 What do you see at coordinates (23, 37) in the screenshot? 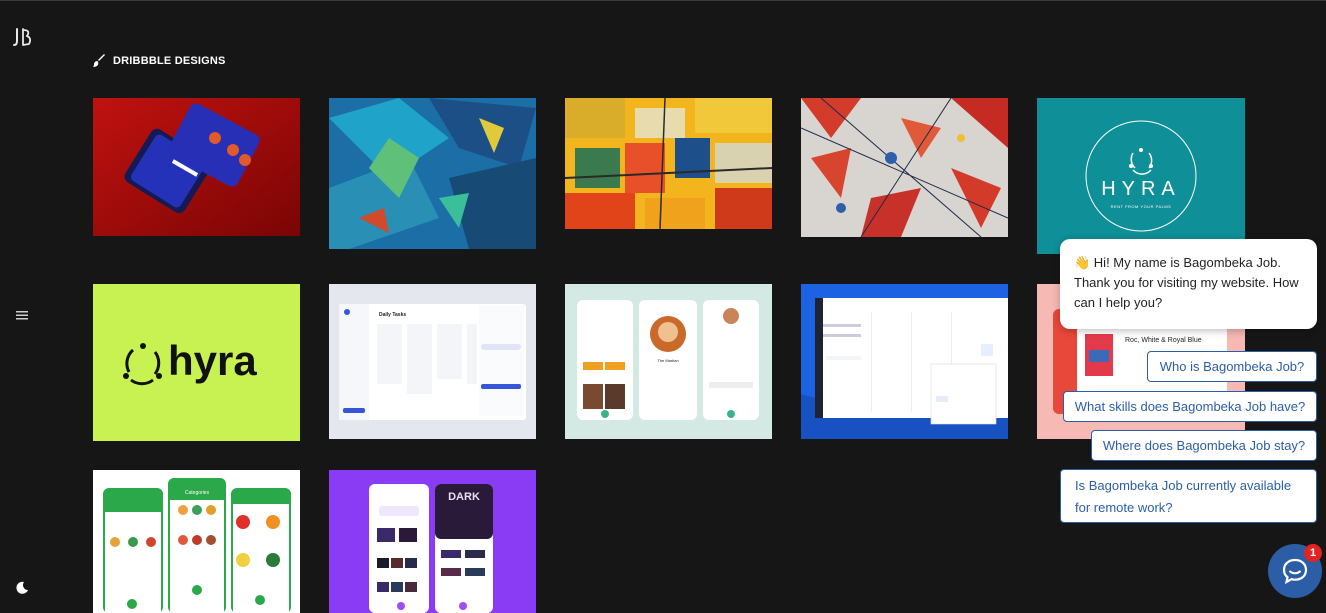
I see `jb-logo` at bounding box center [23, 37].